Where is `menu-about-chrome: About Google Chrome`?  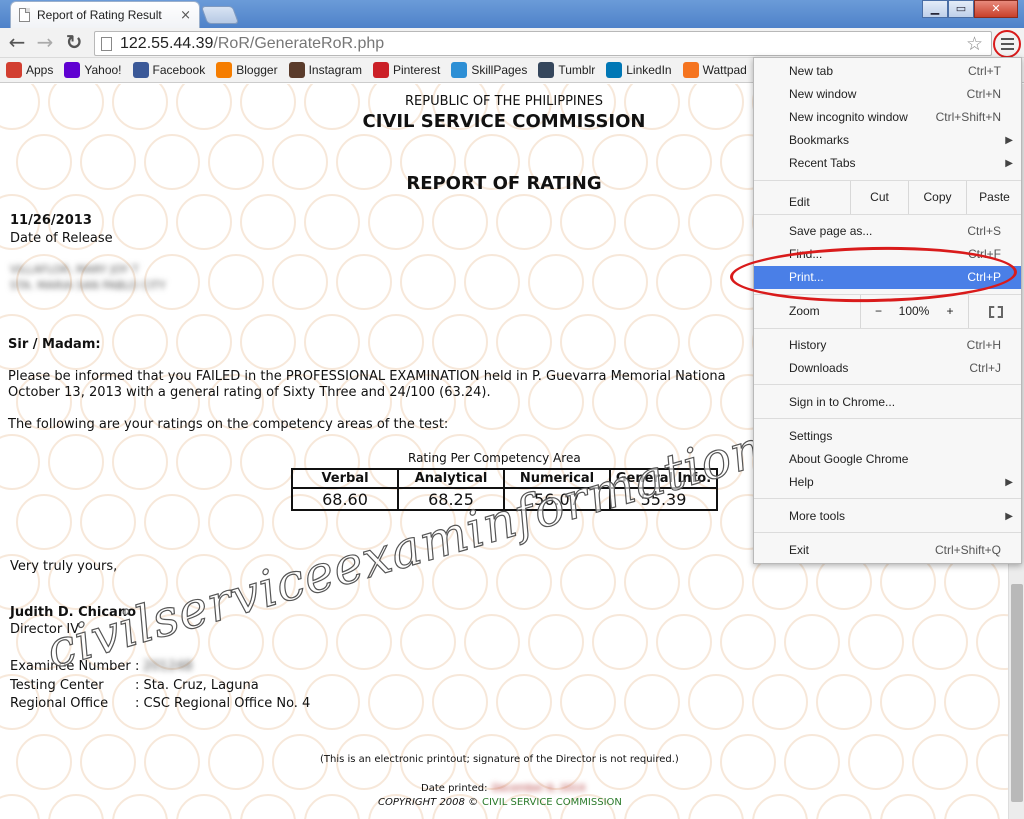
menu-about-chrome: About Google Chrome is located at coordinates (887, 459).